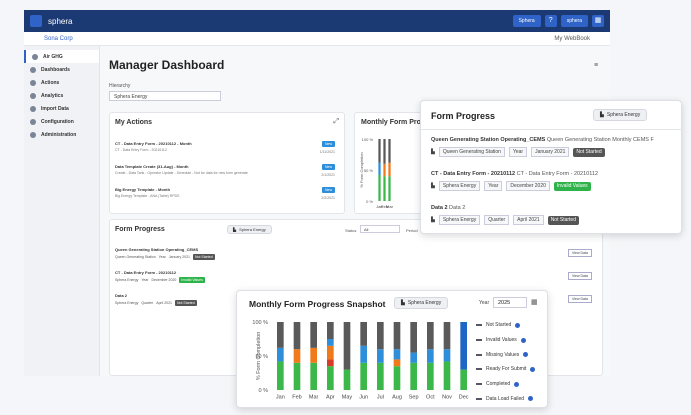  What do you see at coordinates (620, 115) in the screenshot?
I see `form-progress-zoom-filter: ▙ Sphera Energy` at bounding box center [620, 115].